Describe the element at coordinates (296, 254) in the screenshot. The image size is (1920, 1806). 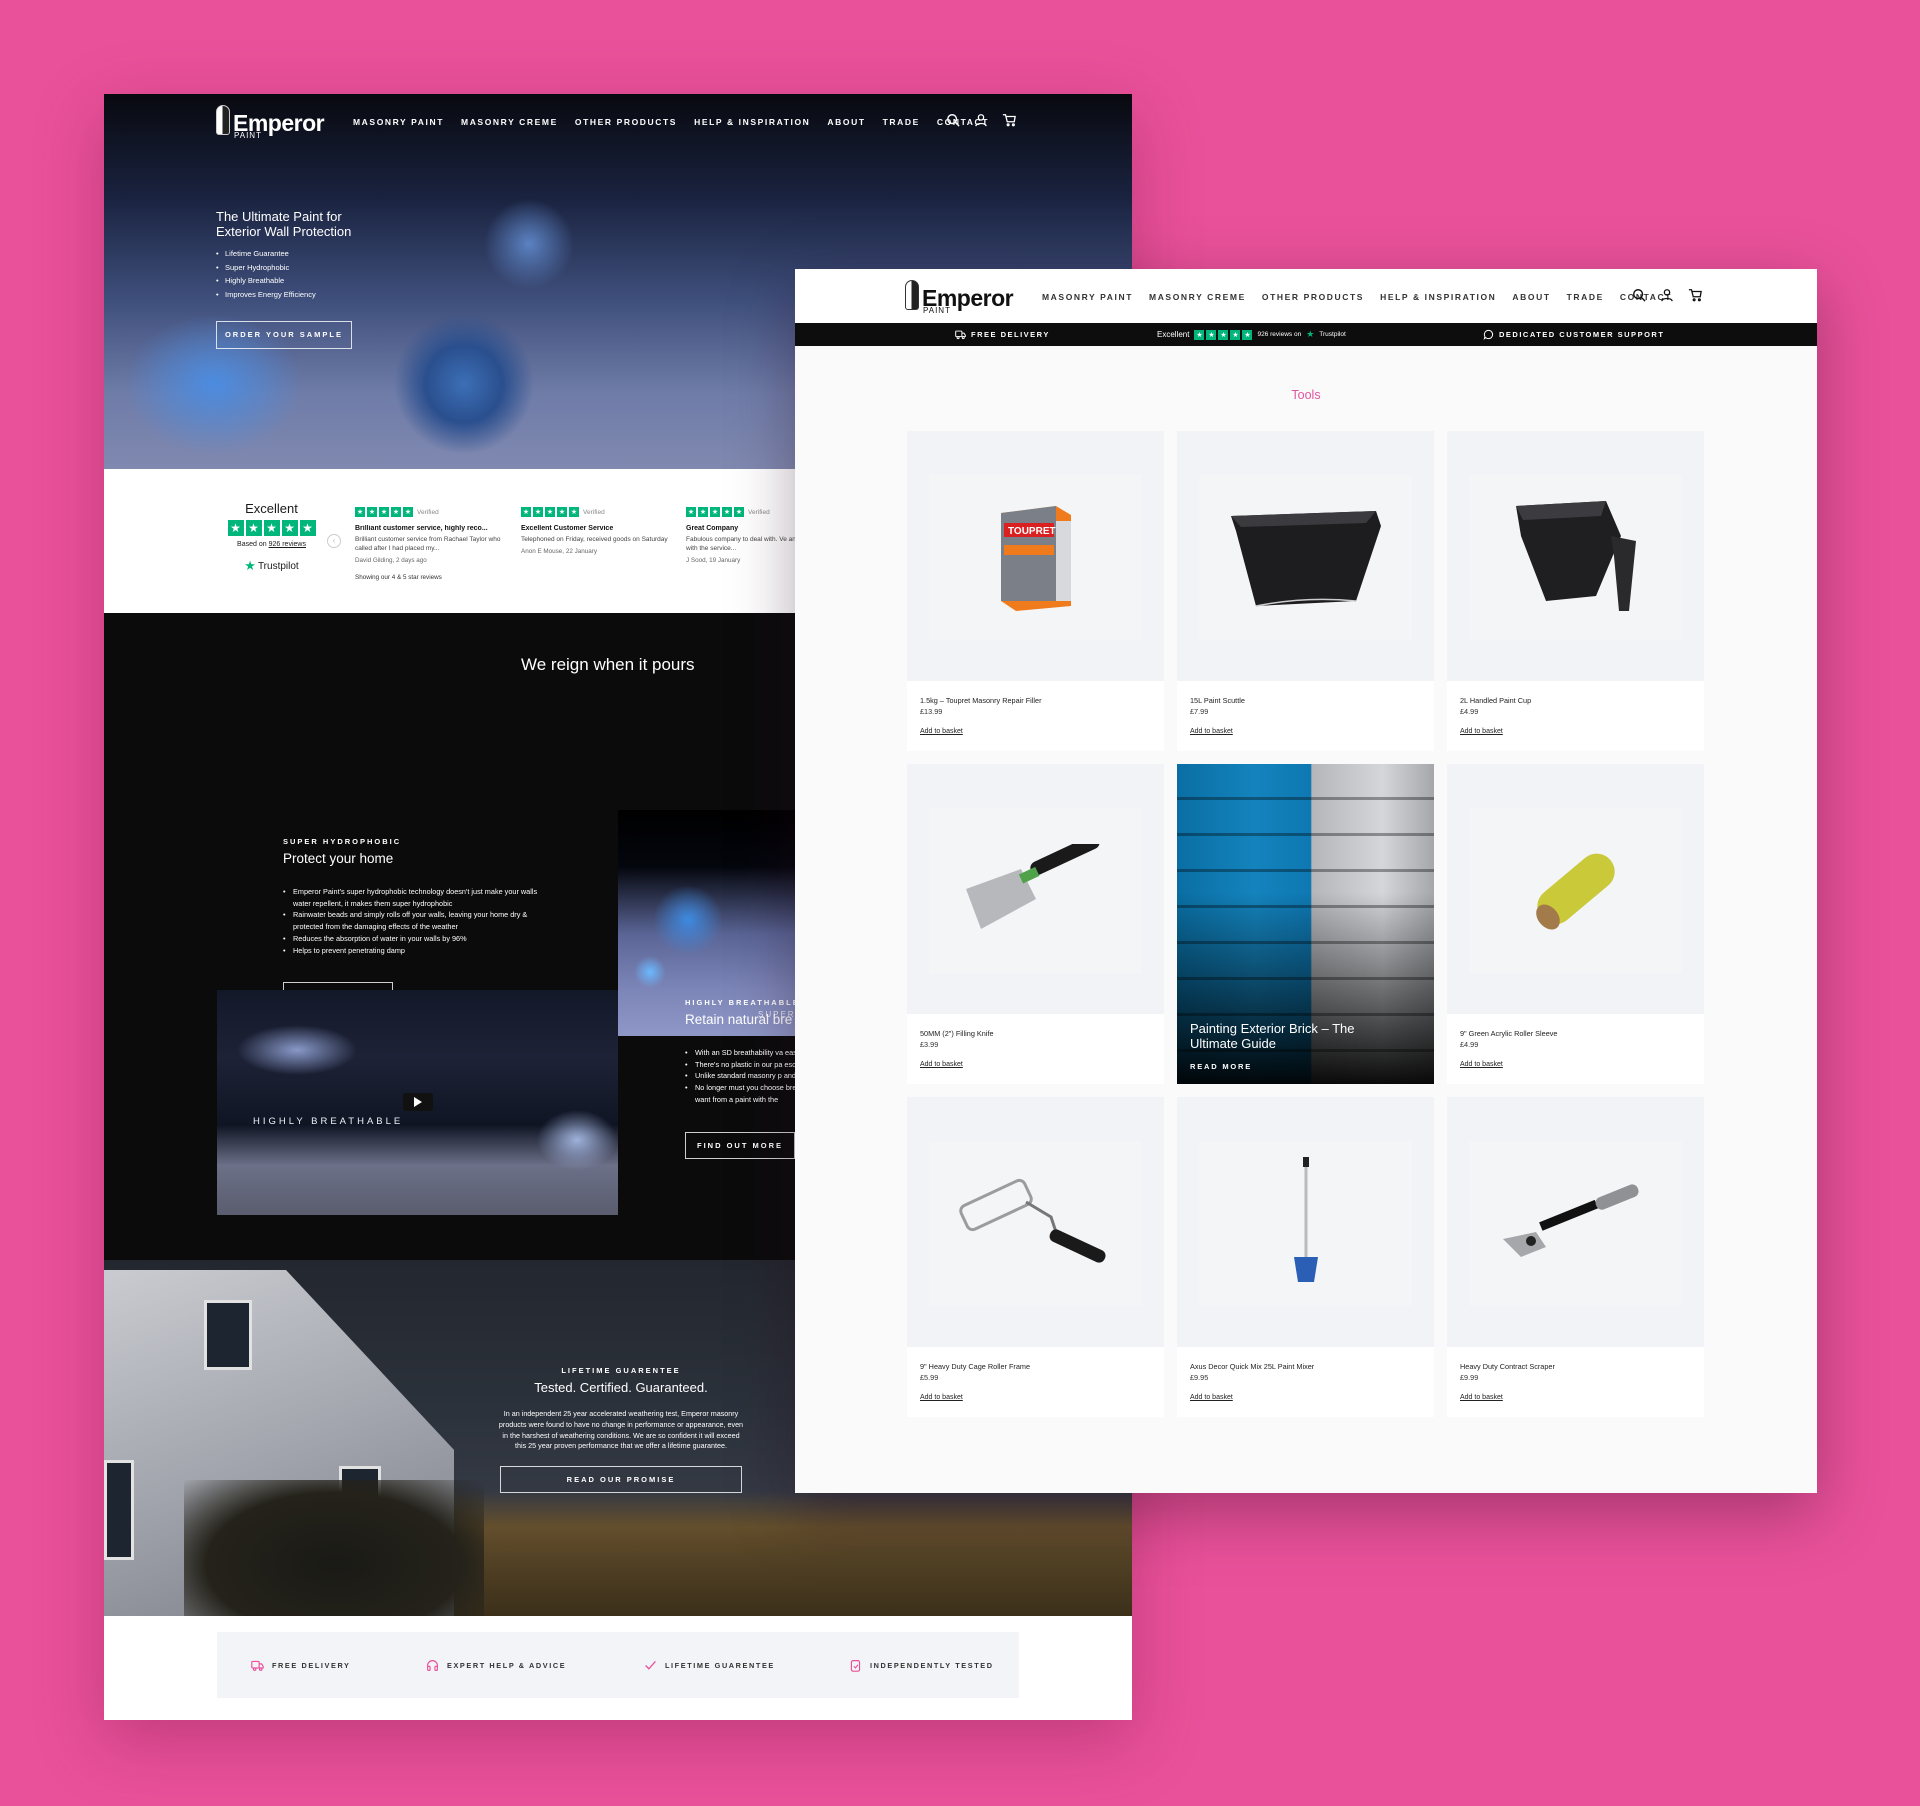
I see `hero-bullet: Lifetime Guarantee` at that location.